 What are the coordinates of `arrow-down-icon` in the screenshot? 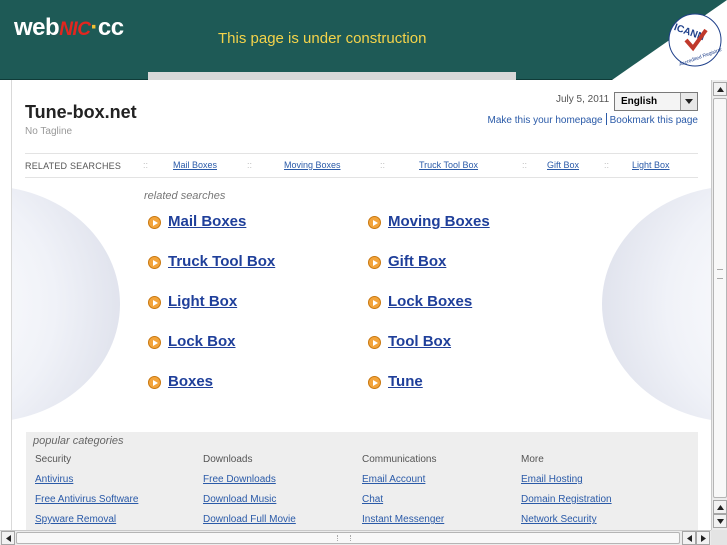 It's located at (720, 521).